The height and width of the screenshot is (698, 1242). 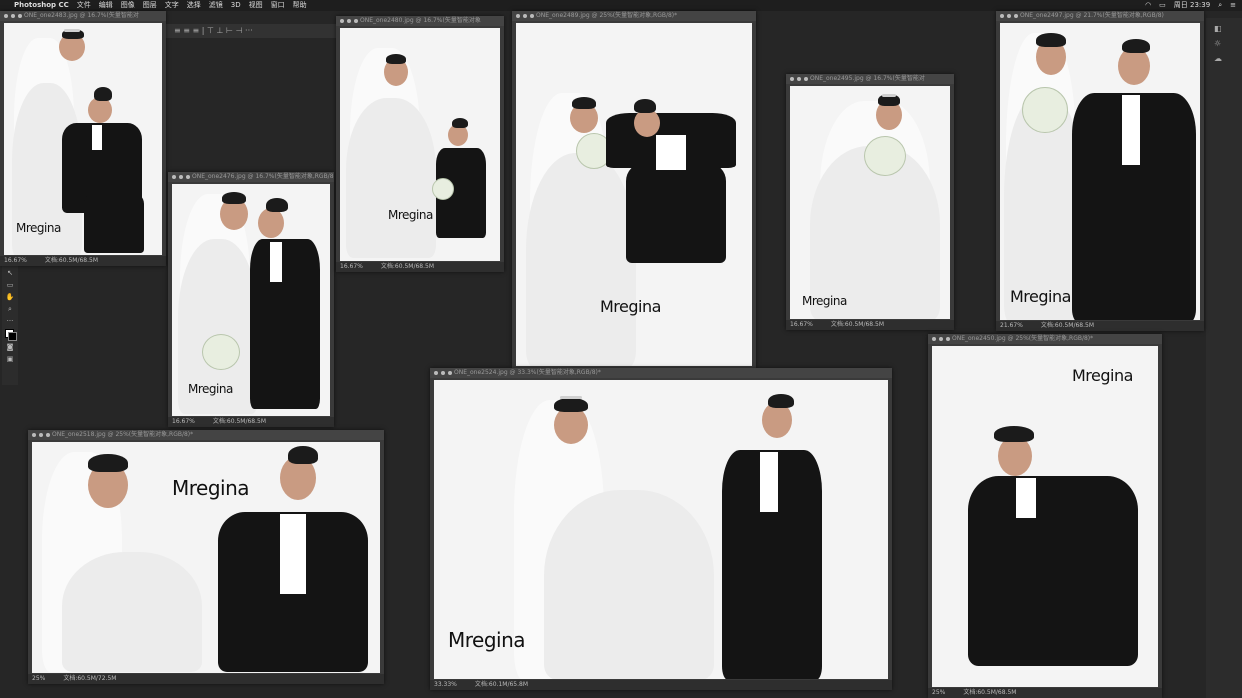 I want to click on cloud-icon: ☁, so click(x=1224, y=58).